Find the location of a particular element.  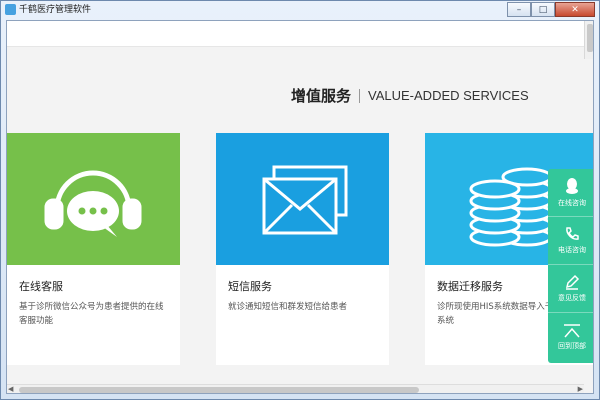

back-to-top-icon is located at coordinates (572, 330).